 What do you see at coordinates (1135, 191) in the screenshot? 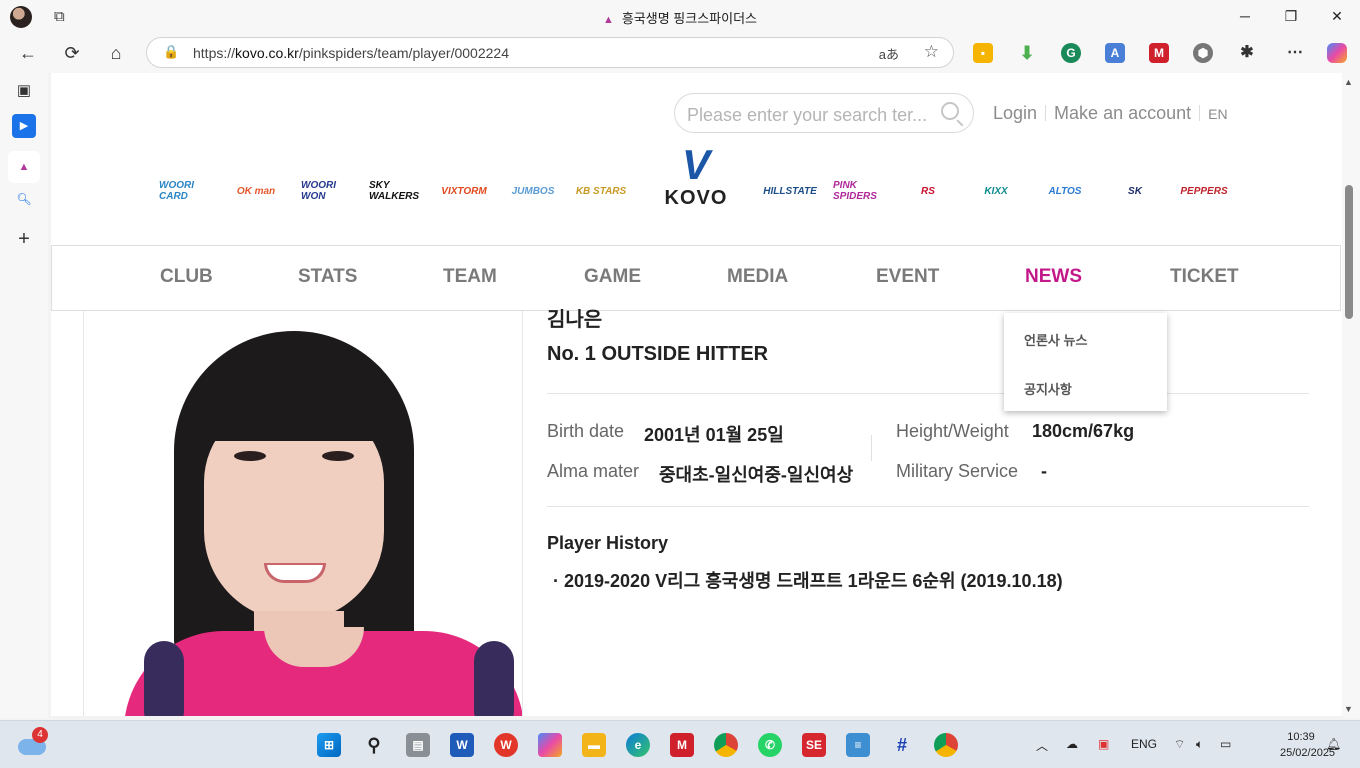
I see `team-logo-sk: SK` at bounding box center [1135, 191].